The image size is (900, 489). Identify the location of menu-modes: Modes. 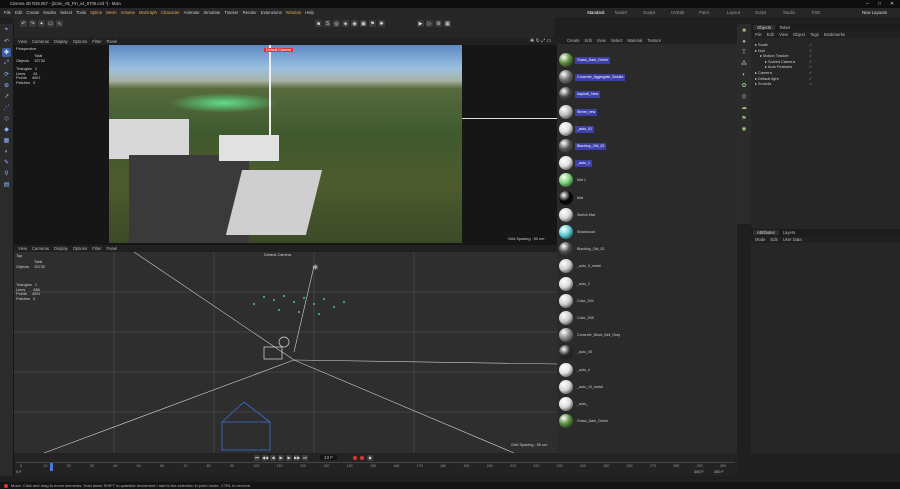
(49, 12).